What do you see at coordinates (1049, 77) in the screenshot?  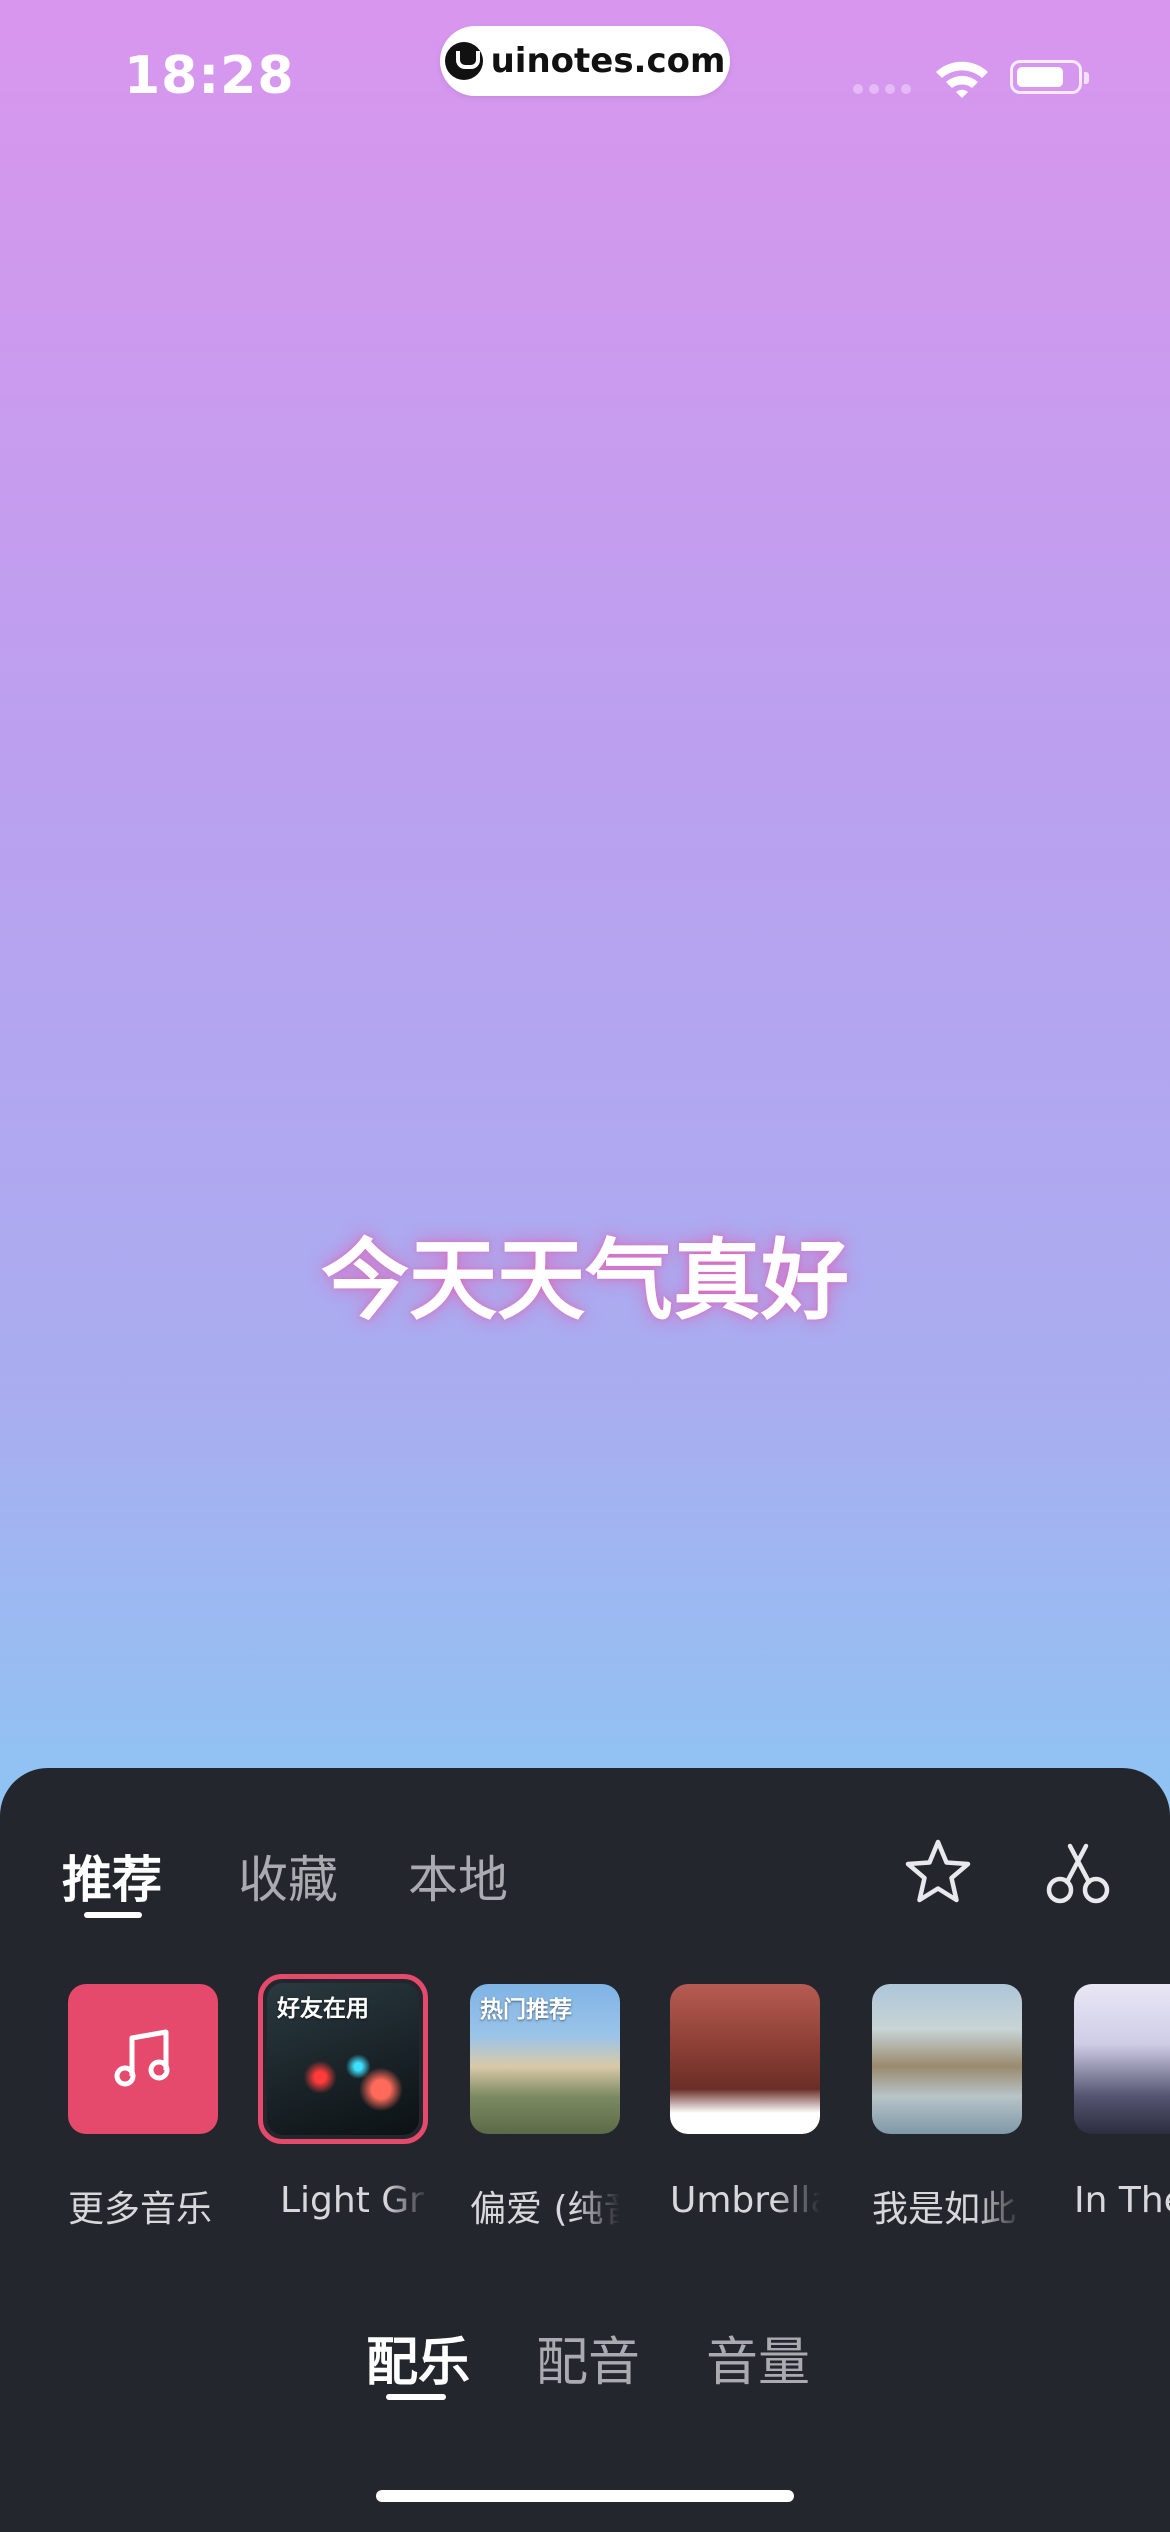 I see `battery-icon` at bounding box center [1049, 77].